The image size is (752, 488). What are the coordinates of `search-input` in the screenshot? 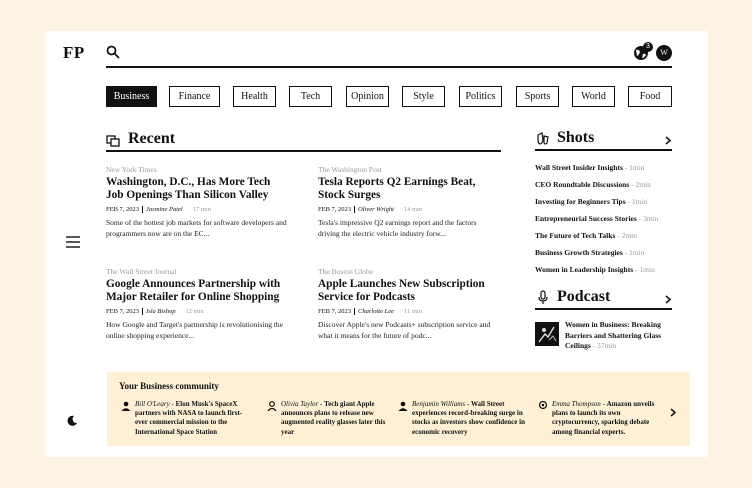 It's located at (389, 56).